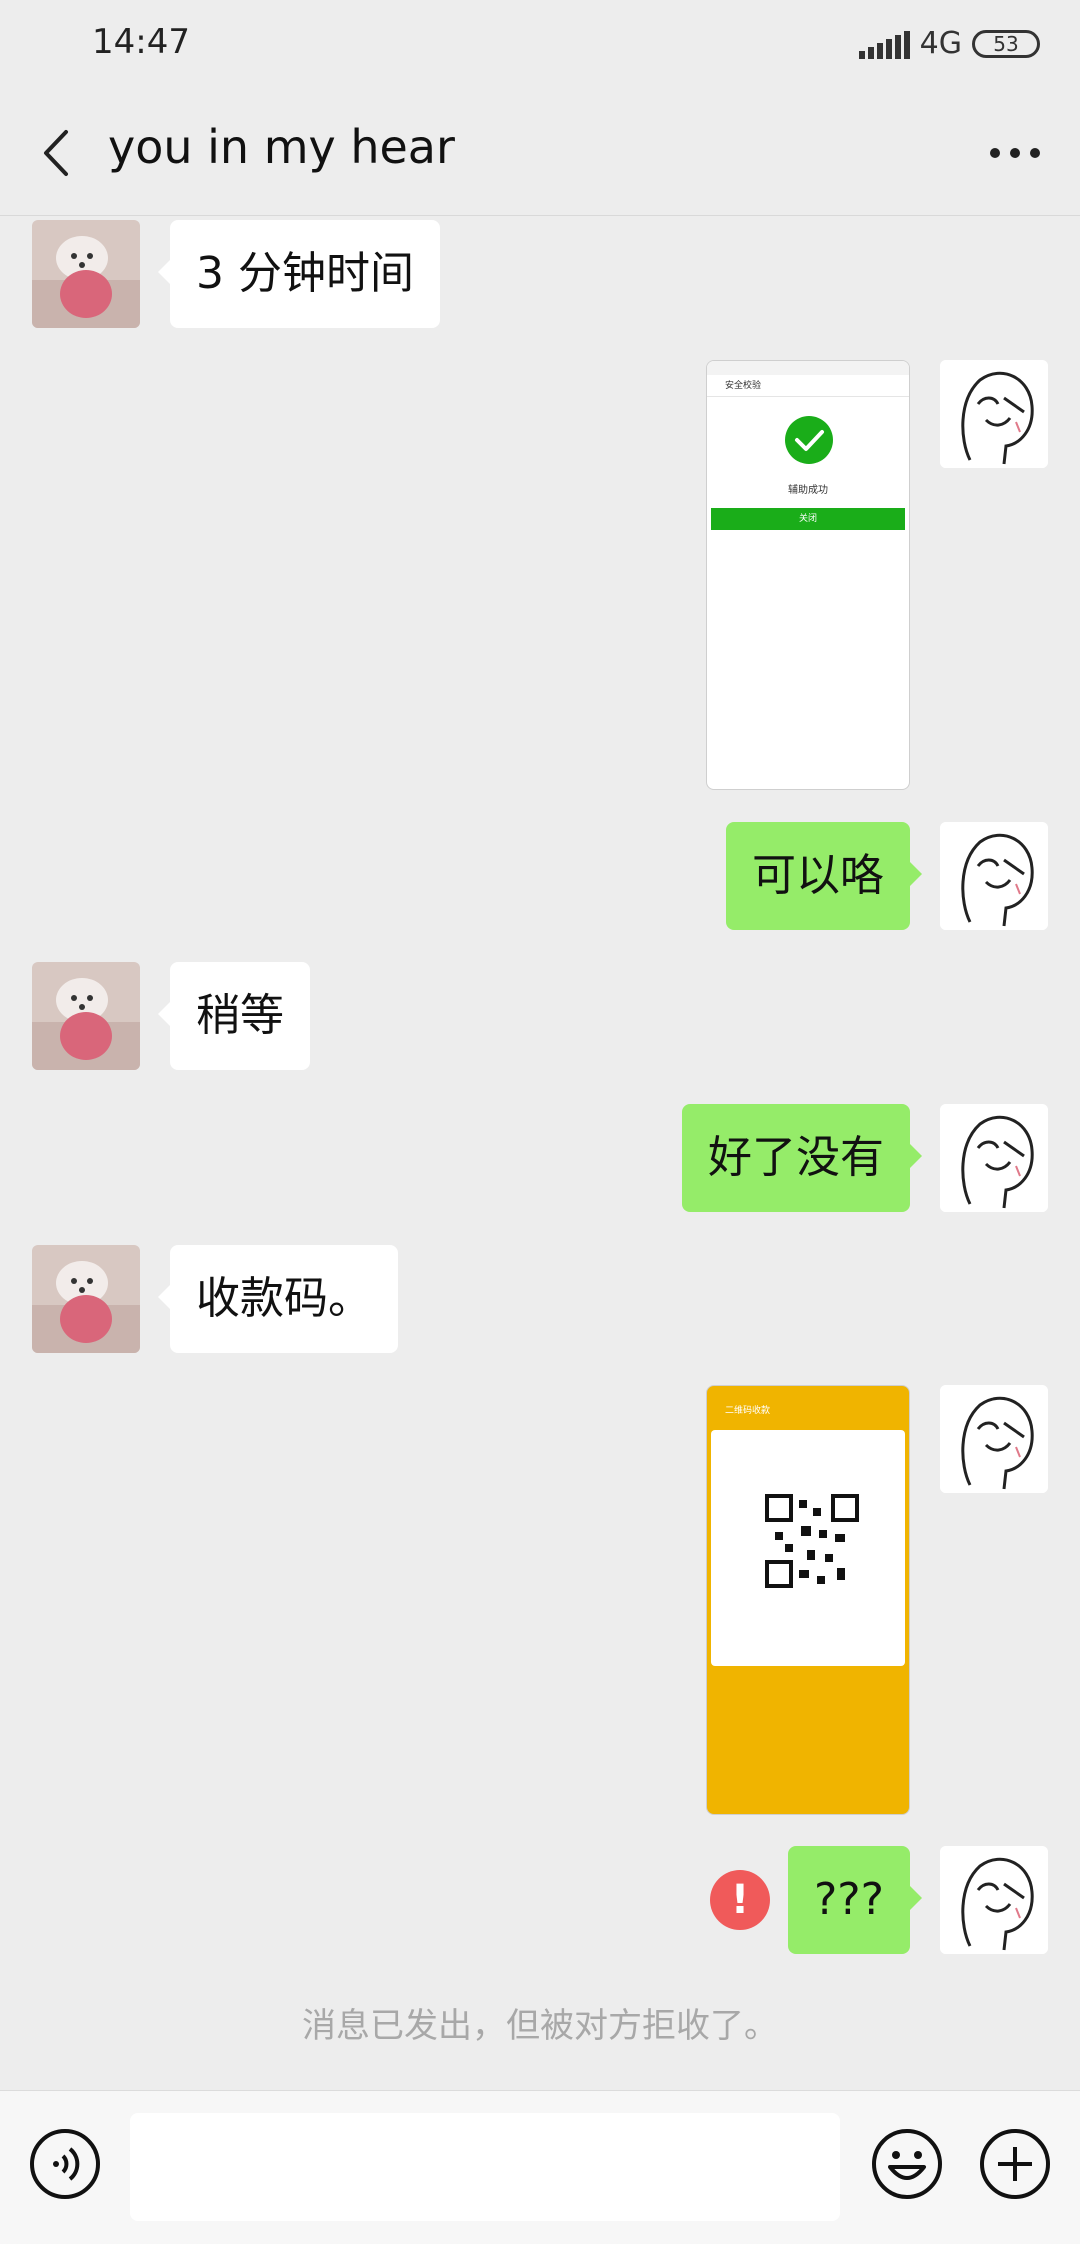 This screenshot has height=2244, width=1080. I want to click on status-bar: 14:47 4G 53, so click(540, 45).